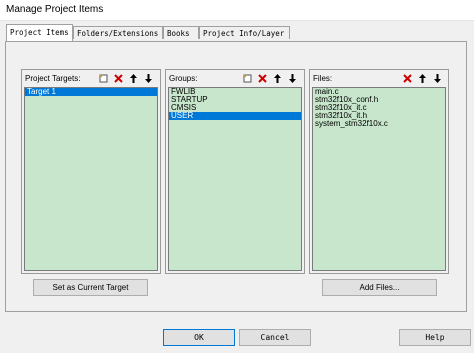  Describe the element at coordinates (379, 78) in the screenshot. I see `files-header: Files:` at that location.